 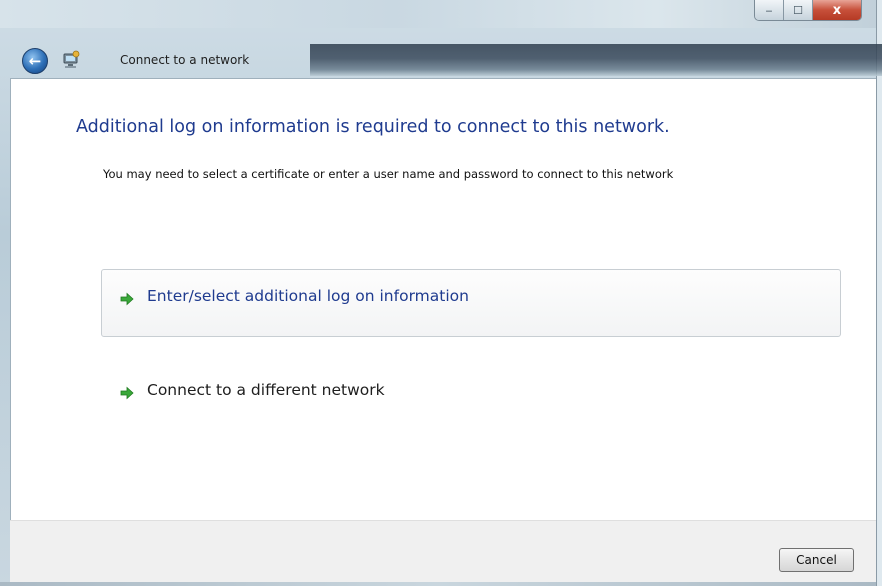 What do you see at coordinates (769, 10) in the screenshot?
I see `minimize-button: ‒` at bounding box center [769, 10].